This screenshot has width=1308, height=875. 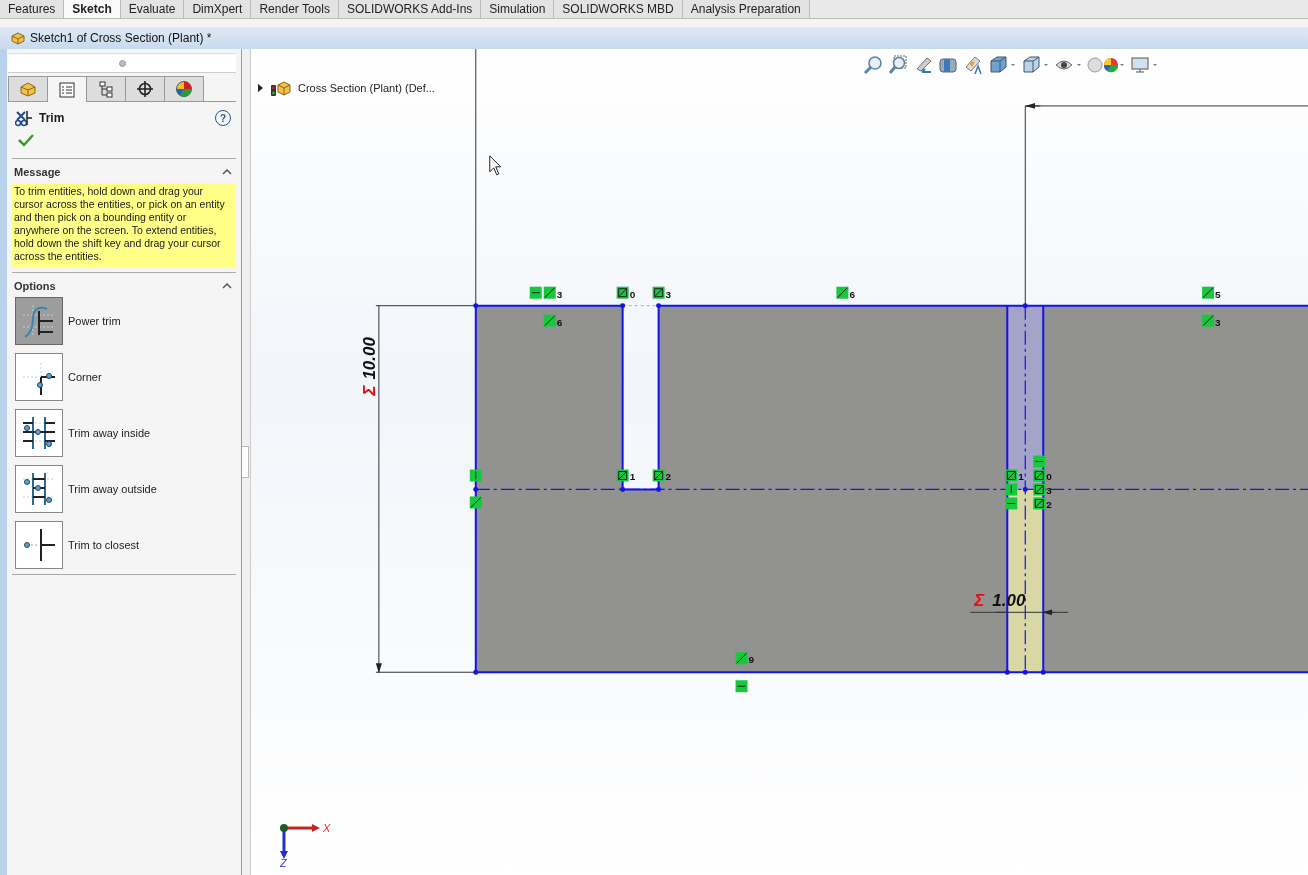 I want to click on pie-icon, so click(x=184, y=89).